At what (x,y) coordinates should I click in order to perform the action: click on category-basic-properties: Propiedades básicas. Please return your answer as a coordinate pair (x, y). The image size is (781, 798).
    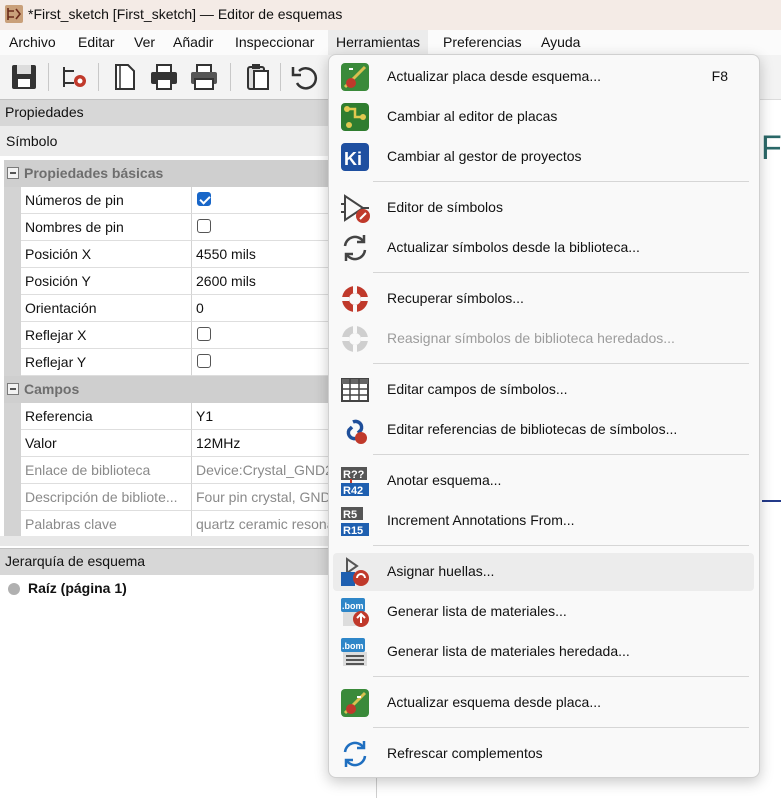
    Looking at the image, I should click on (190, 173).